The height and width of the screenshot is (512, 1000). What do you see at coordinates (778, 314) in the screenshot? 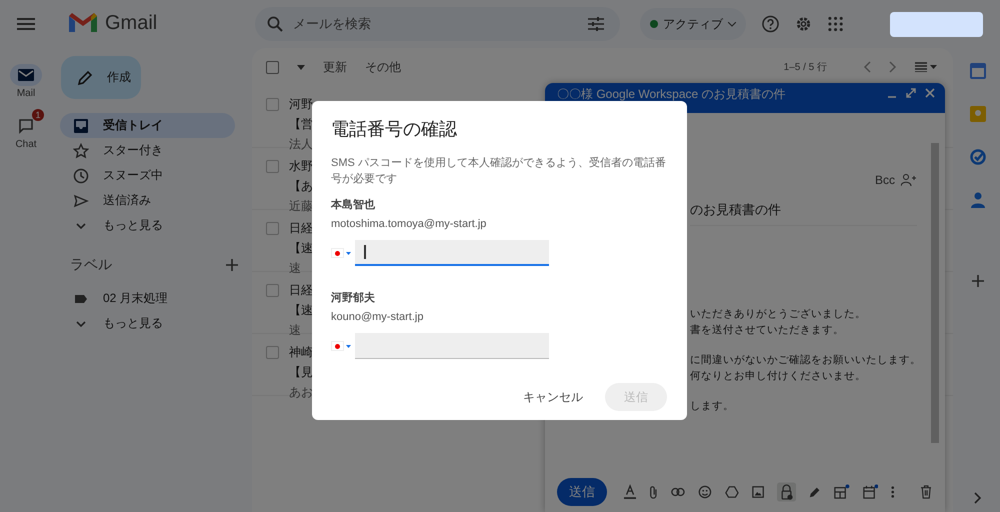
I see `body-text: いただきありがとうございました。` at bounding box center [778, 314].